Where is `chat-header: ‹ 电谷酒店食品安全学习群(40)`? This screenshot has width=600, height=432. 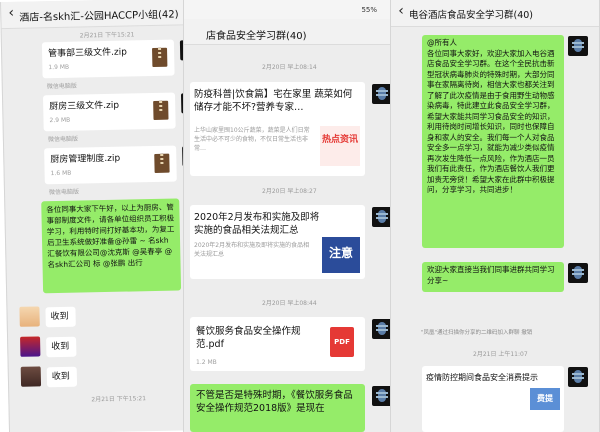
chat-header: ‹ 电谷酒店食品安全学习群(40) is located at coordinates (495, 13).